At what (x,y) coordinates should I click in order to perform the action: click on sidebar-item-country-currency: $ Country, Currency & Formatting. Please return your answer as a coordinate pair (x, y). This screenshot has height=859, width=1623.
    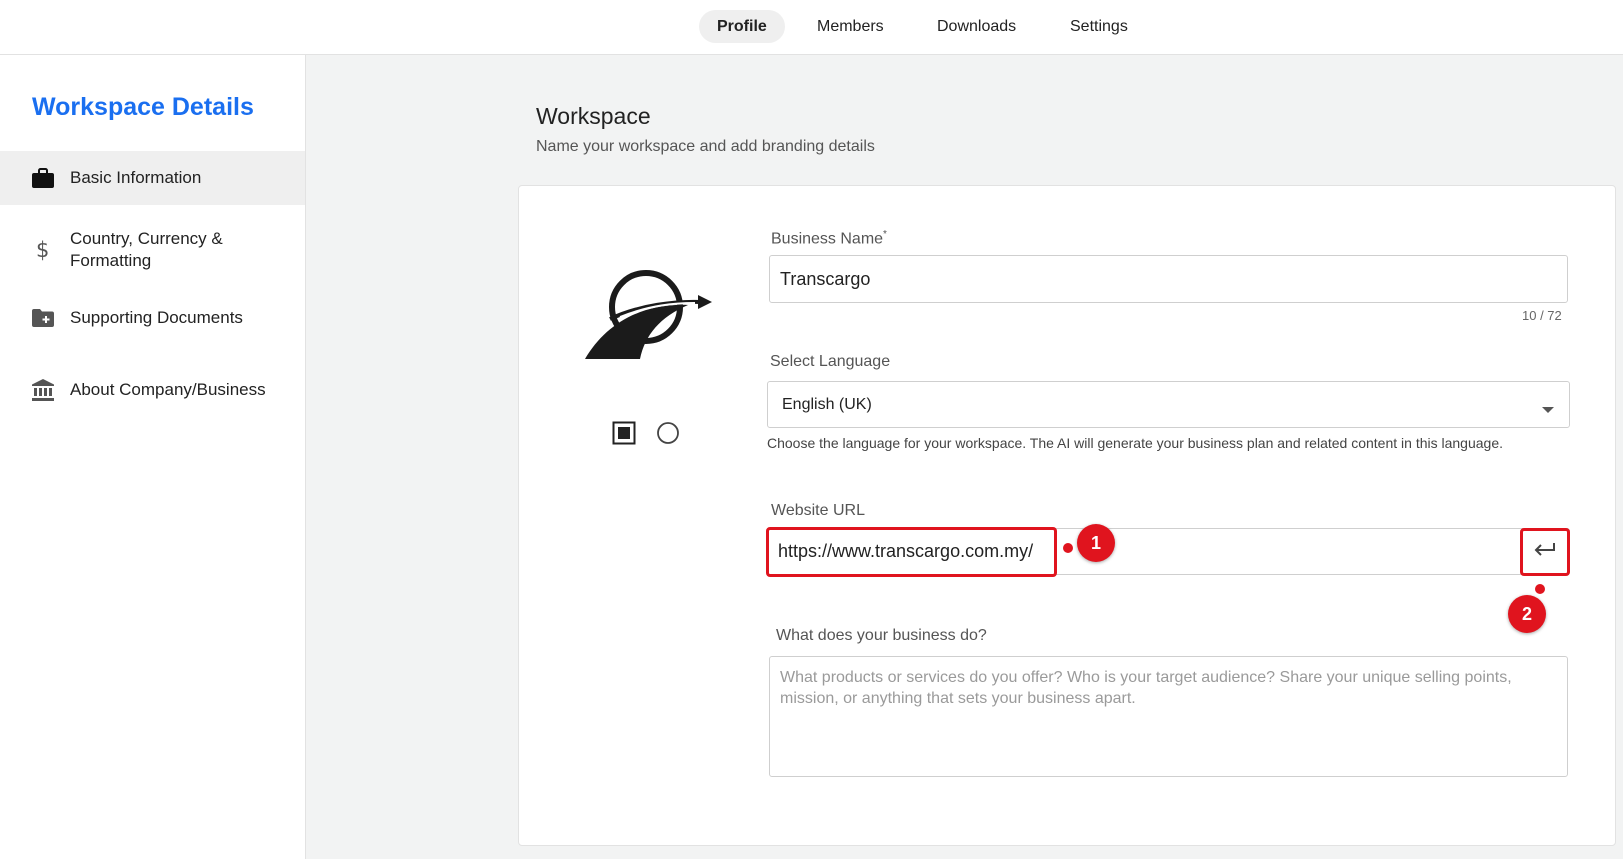
    Looking at the image, I should click on (152, 250).